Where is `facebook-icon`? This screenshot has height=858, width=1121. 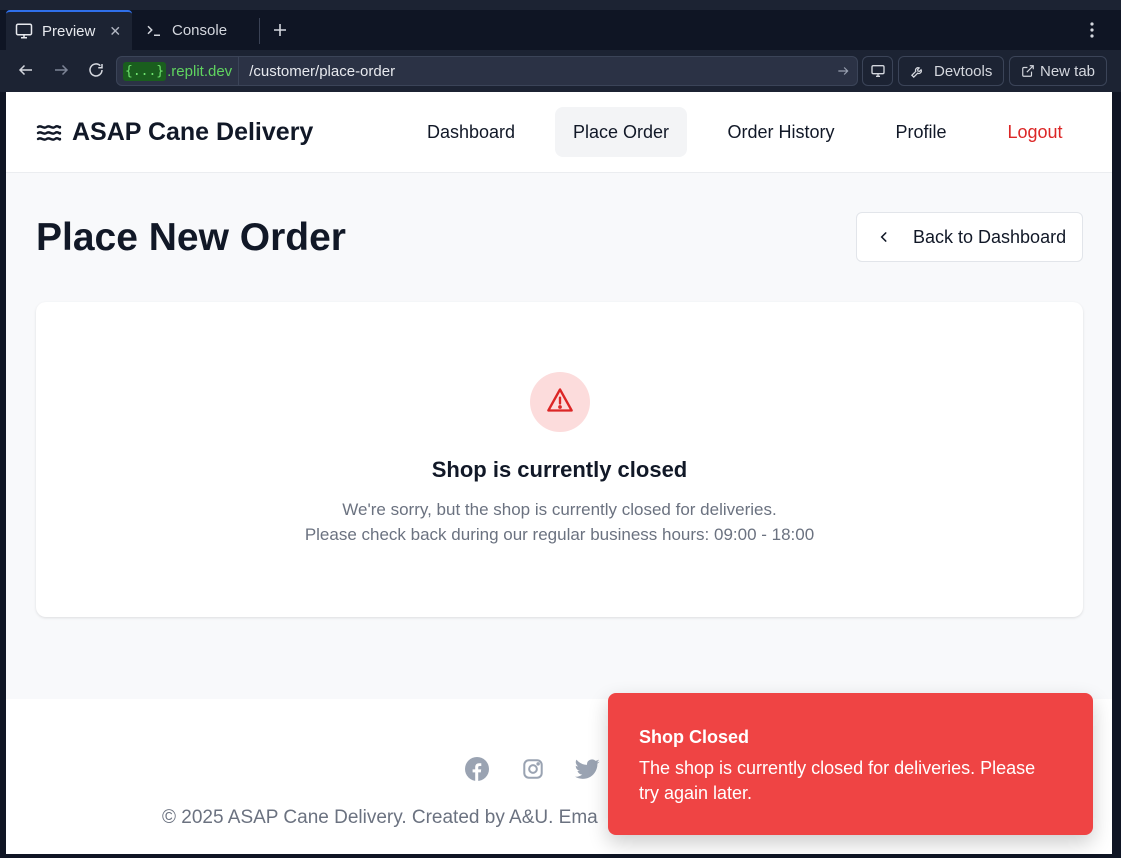 facebook-icon is located at coordinates (477, 769).